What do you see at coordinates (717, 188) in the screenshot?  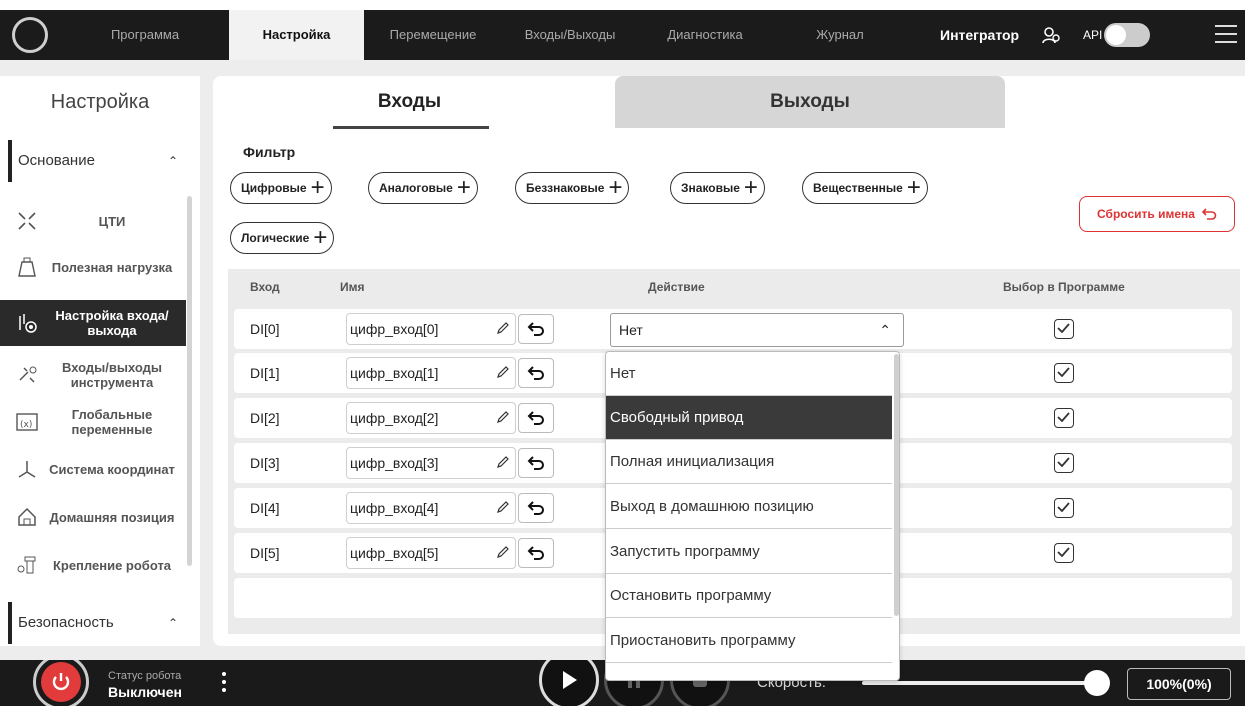 I see `filter-chip-signed: Знаковые +` at bounding box center [717, 188].